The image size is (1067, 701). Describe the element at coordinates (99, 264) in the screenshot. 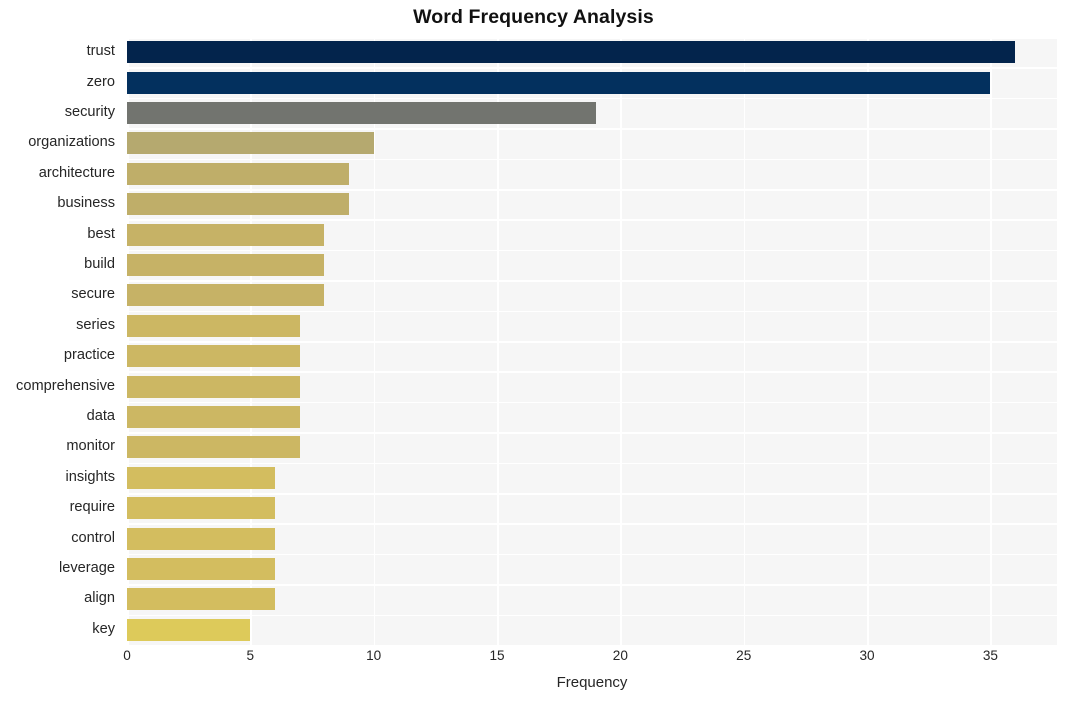

I see `y-axis-tick-label: build` at that location.